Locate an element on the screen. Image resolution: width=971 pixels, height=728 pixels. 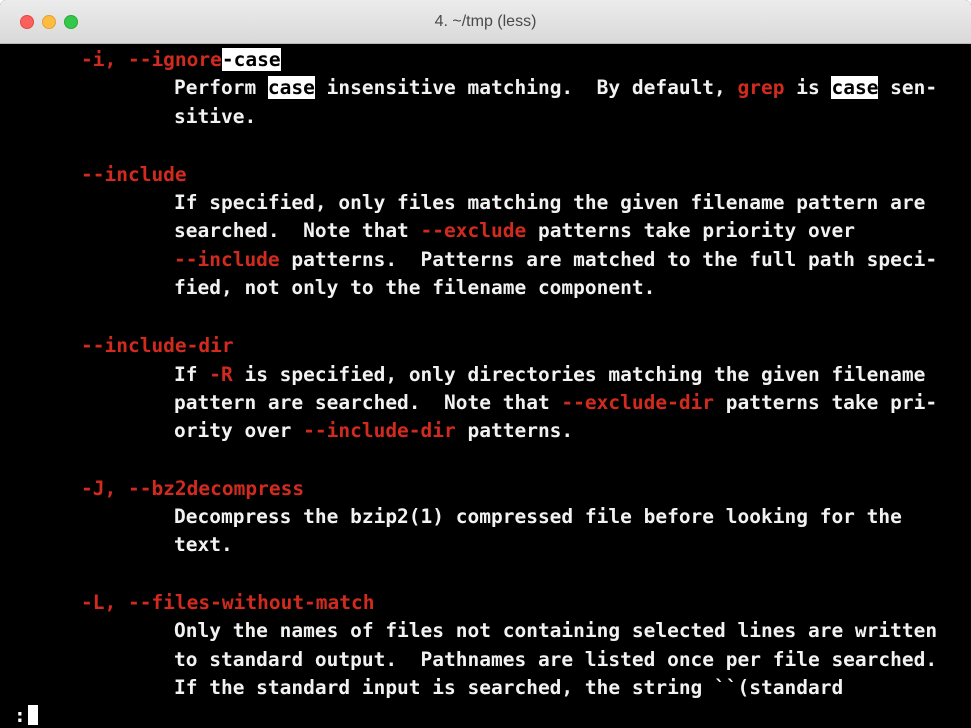
line-text: insensitive matching. By default, is located at coordinates (526, 87).